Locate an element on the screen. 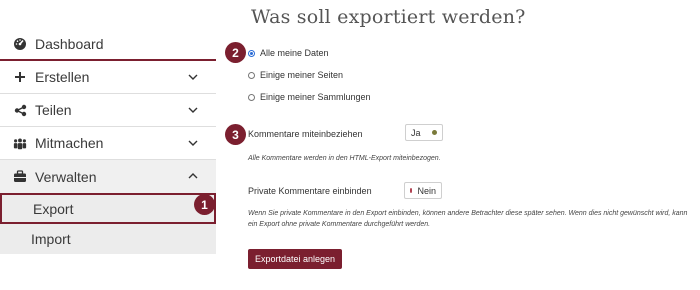 The image size is (700, 290). private-comments-label: Private Kommentare einbinden is located at coordinates (310, 191).